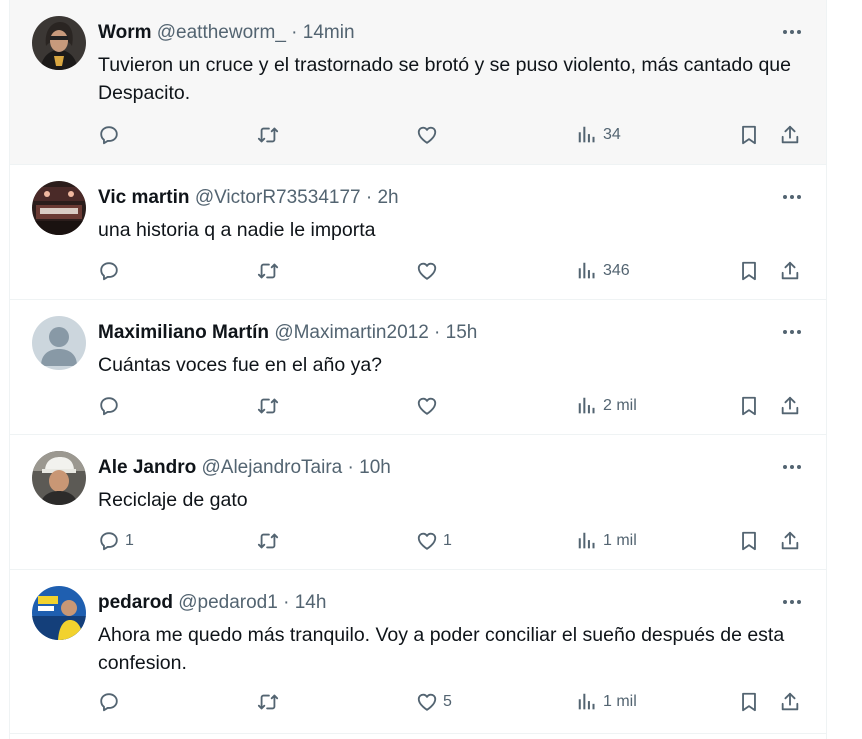 Image resolution: width=862 pixels, height=739 pixels. What do you see at coordinates (311, 602) in the screenshot?
I see `timestamp: 14h` at bounding box center [311, 602].